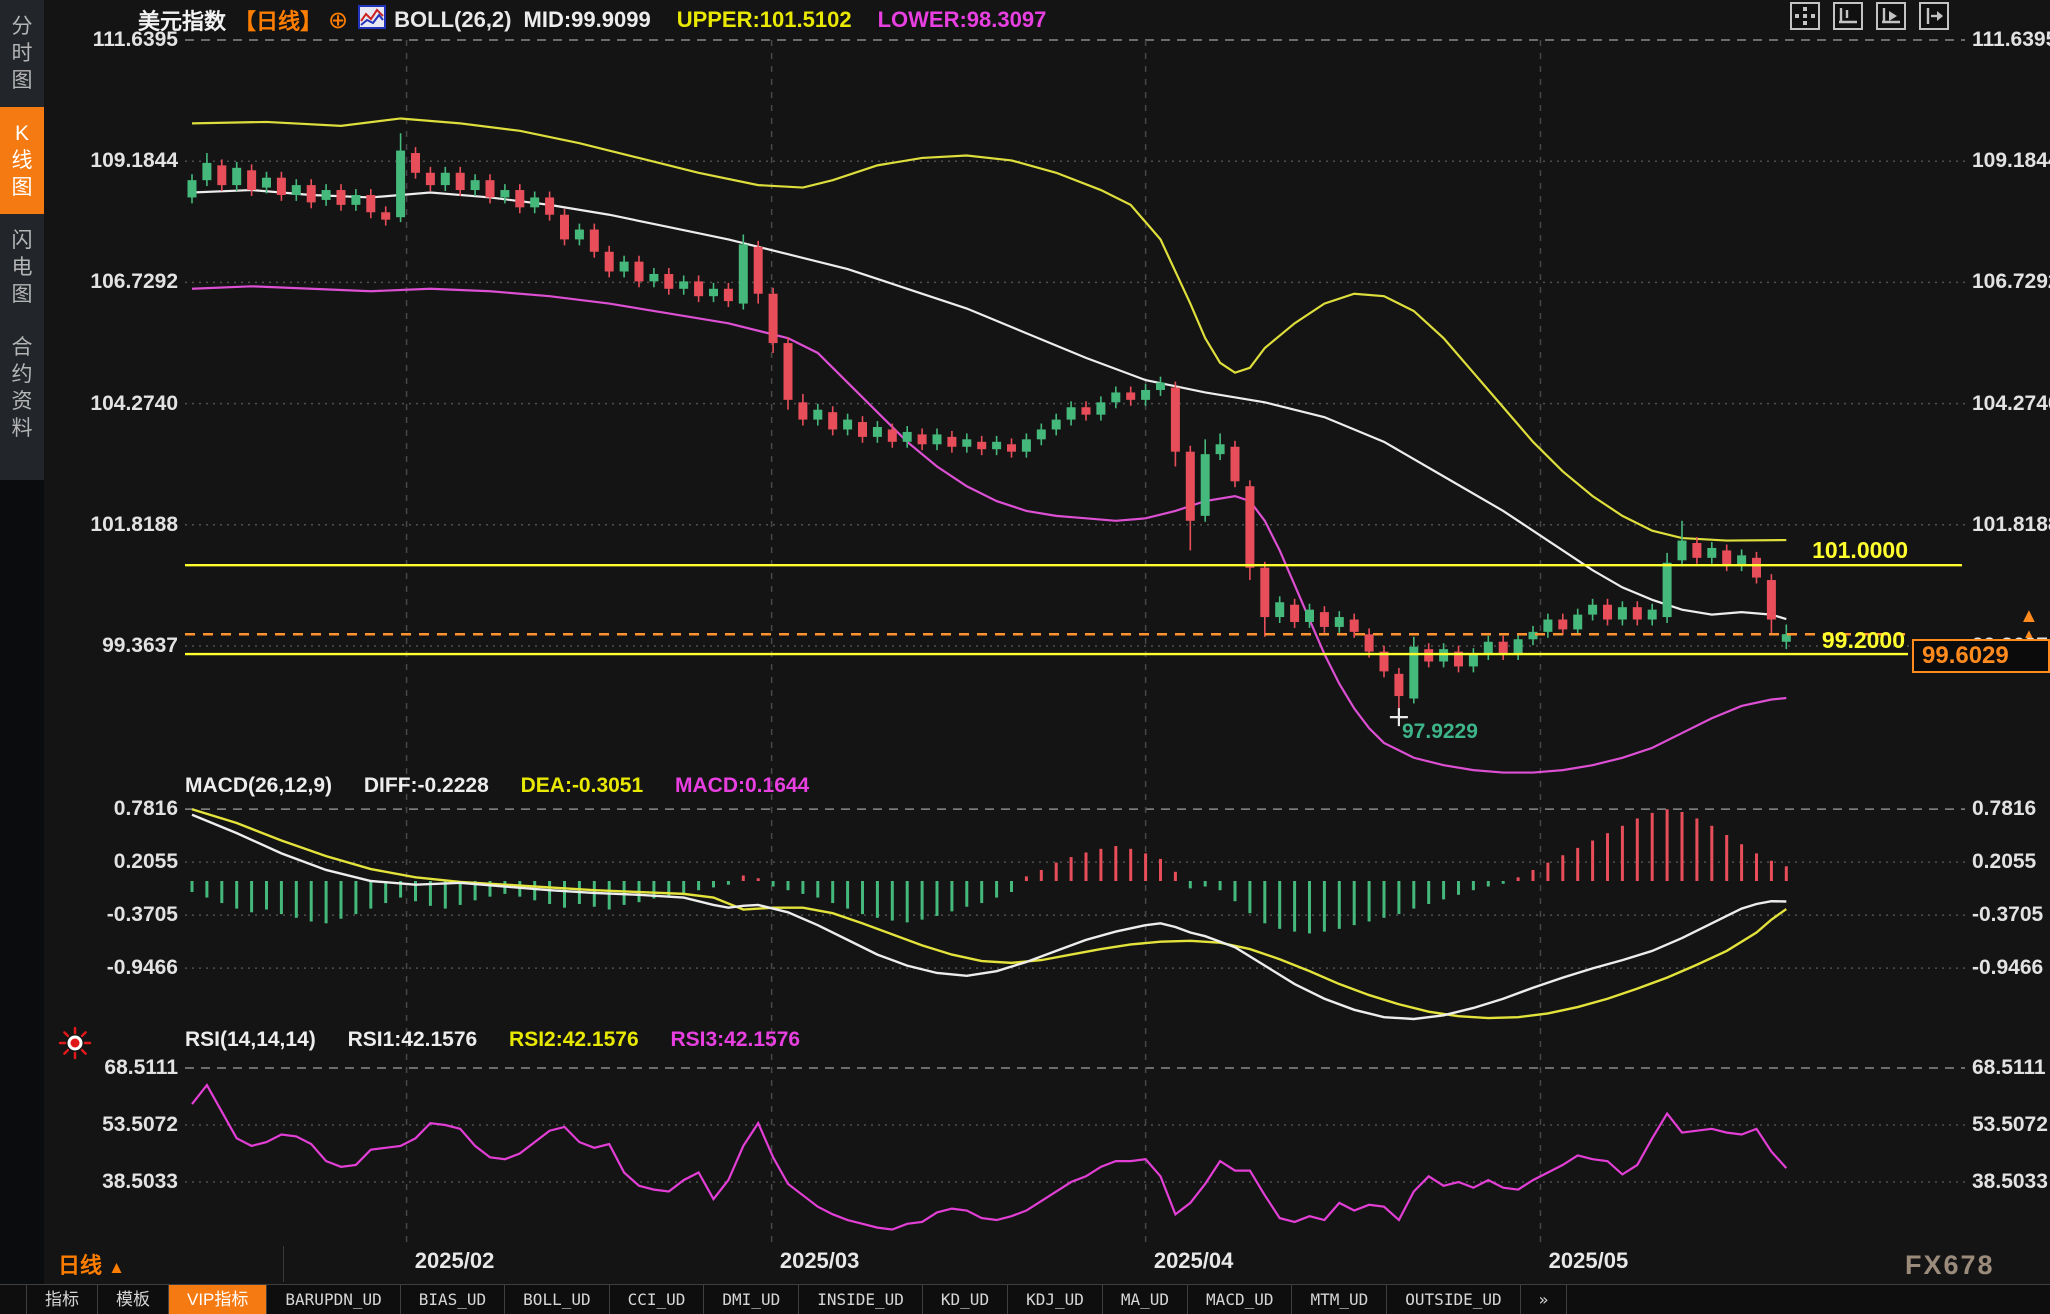 This screenshot has width=2050, height=1314. Describe the element at coordinates (134, 524) in the screenshot. I see `axis-label: 101.8188` at that location.